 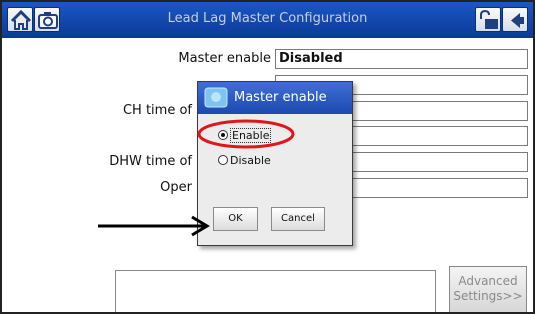 What do you see at coordinates (223, 135) in the screenshot?
I see `radio-enable` at bounding box center [223, 135].